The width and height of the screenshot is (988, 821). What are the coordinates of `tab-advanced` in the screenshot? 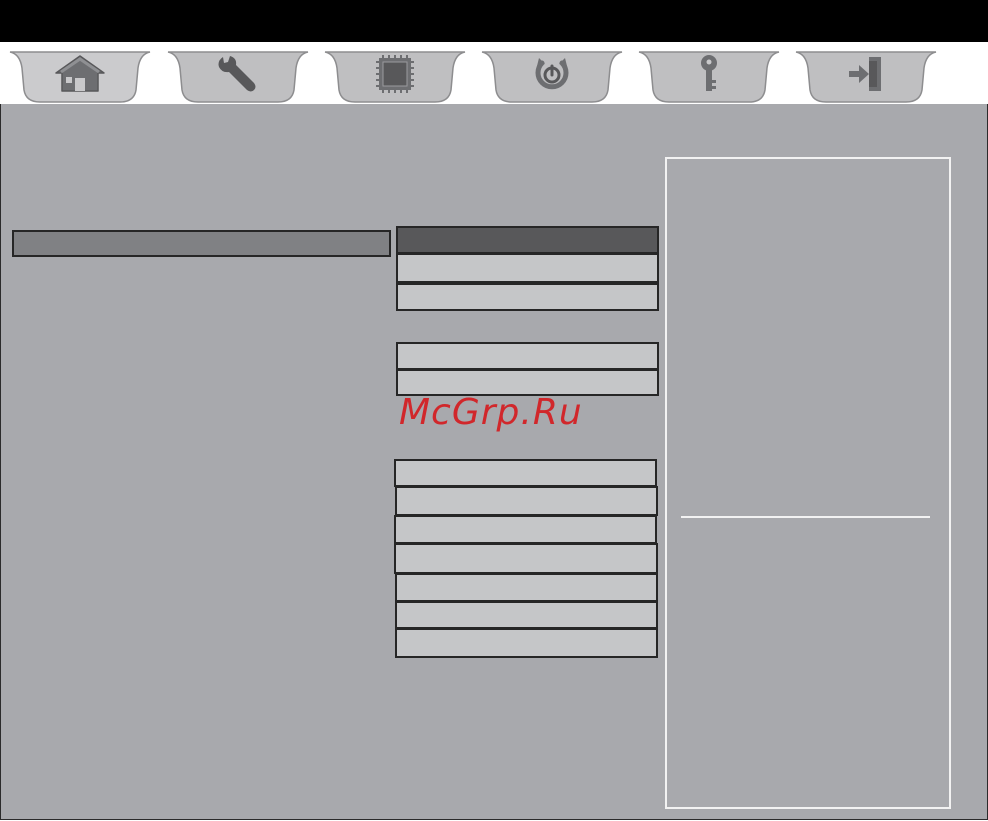 It's located at (238, 75).